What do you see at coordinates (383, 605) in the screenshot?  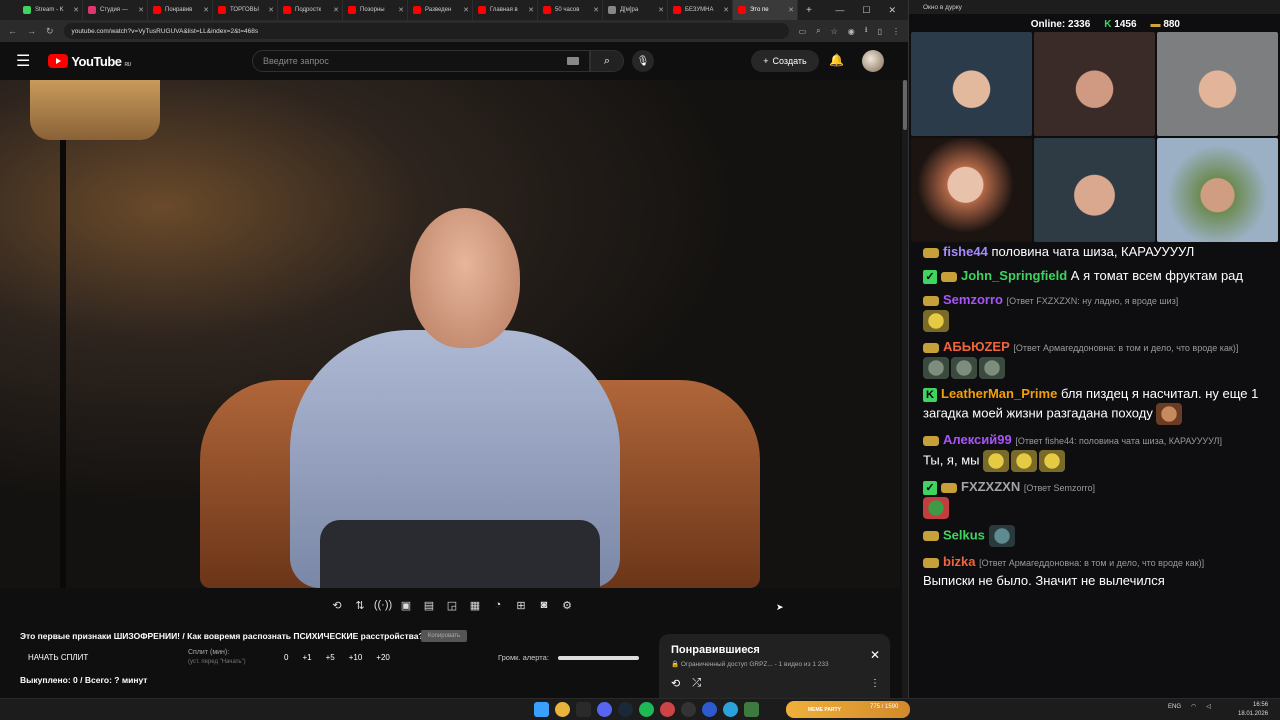 I see `broadcast-icon: ((·))` at bounding box center [383, 605].